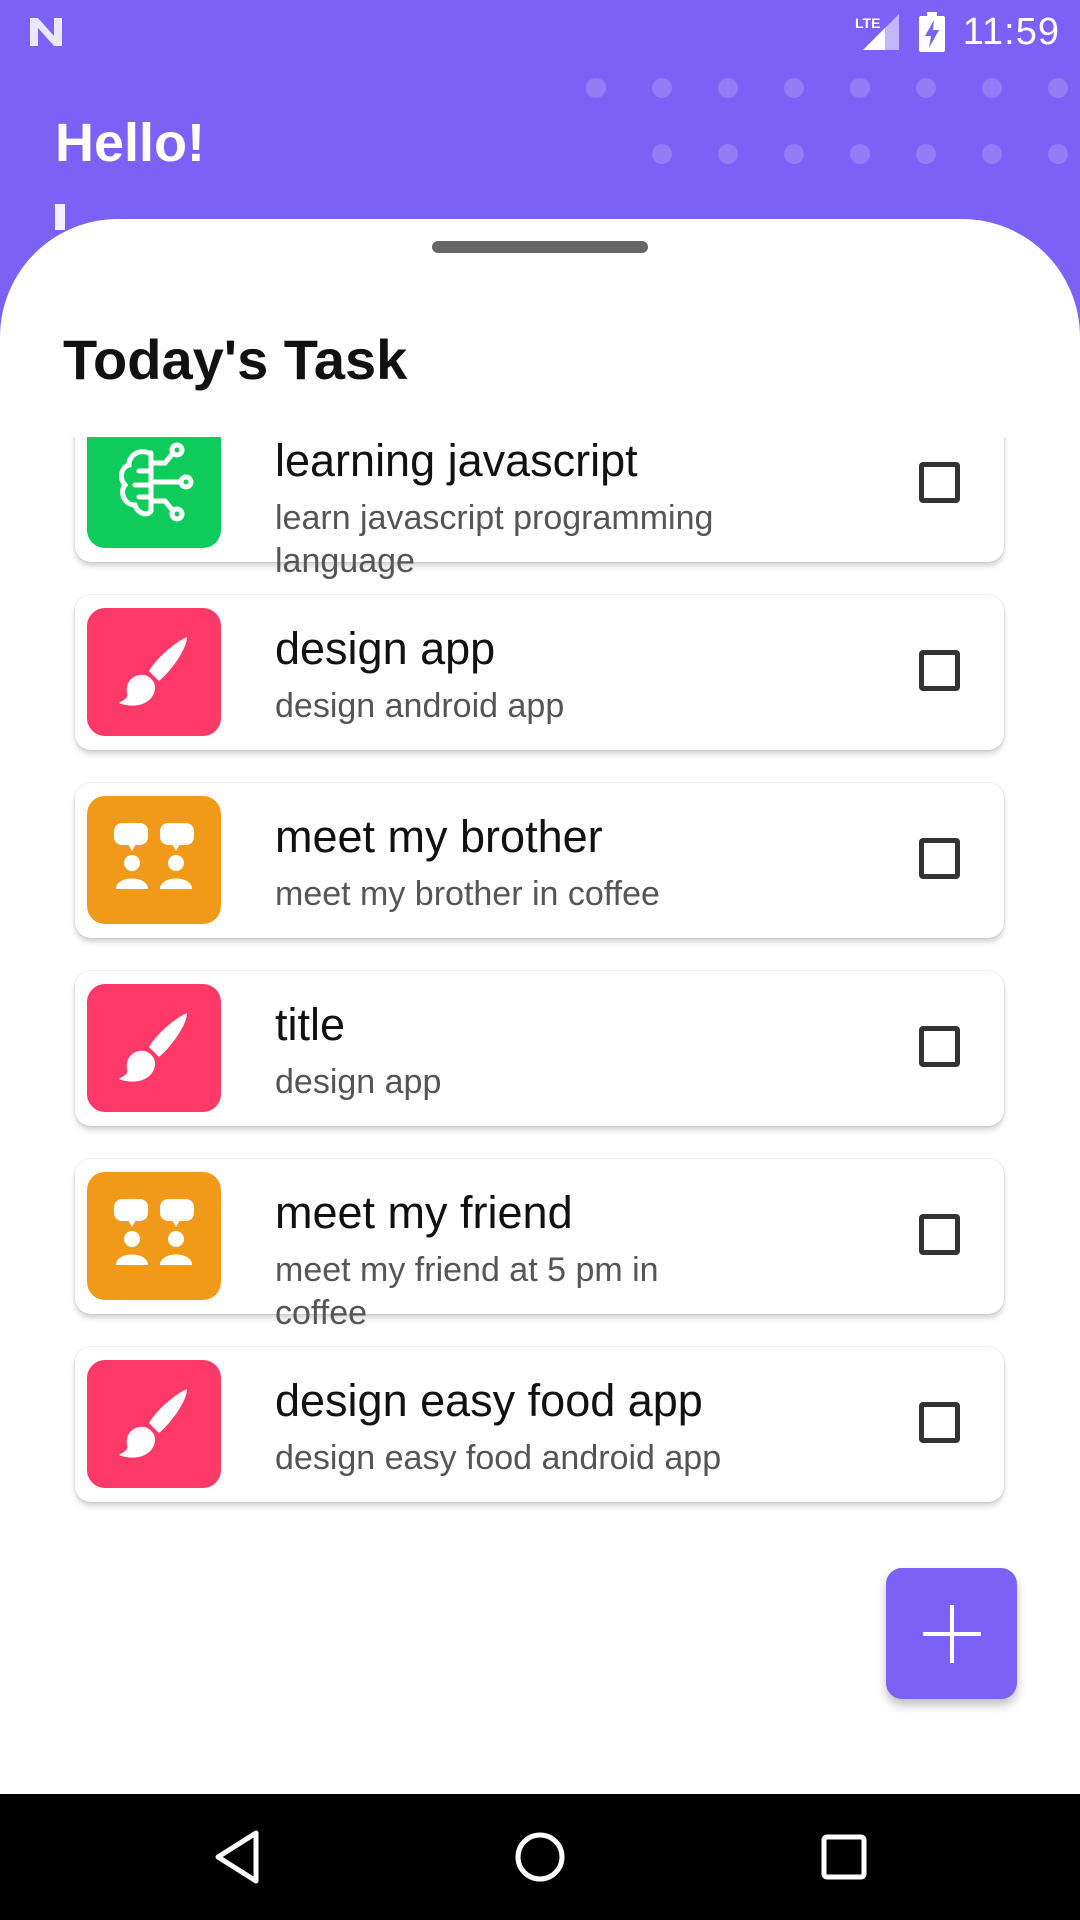 This screenshot has height=1920, width=1080. What do you see at coordinates (1011, 31) in the screenshot?
I see `status-time: 11:59` at bounding box center [1011, 31].